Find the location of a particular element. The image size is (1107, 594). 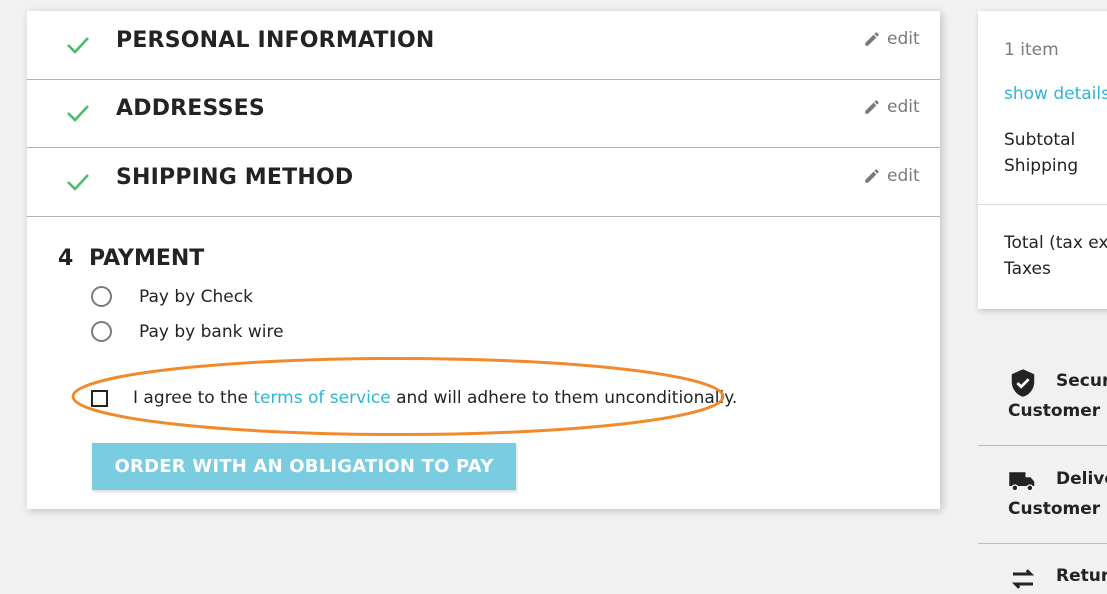

shipping-label: Shipping is located at coordinates (1041, 166).